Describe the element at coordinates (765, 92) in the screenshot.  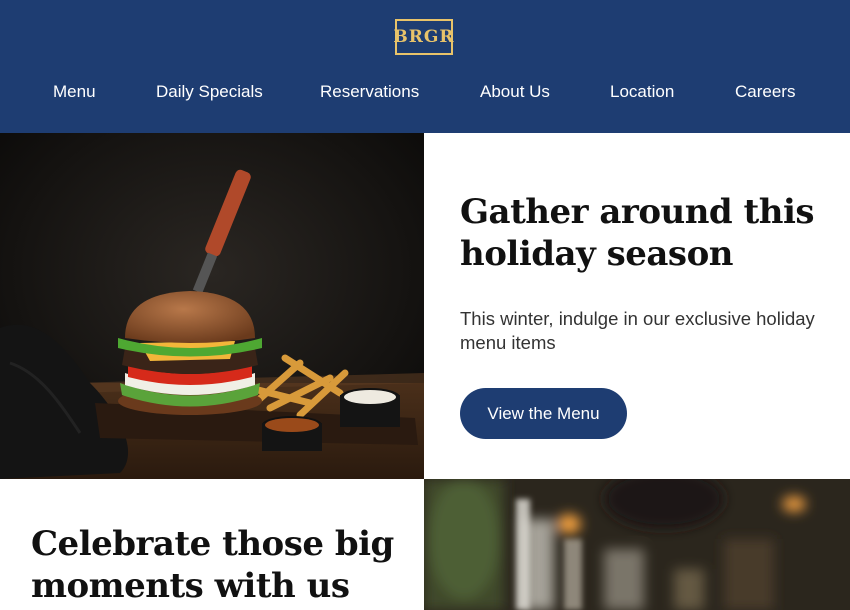
I see `nav-careers: Careers` at that location.